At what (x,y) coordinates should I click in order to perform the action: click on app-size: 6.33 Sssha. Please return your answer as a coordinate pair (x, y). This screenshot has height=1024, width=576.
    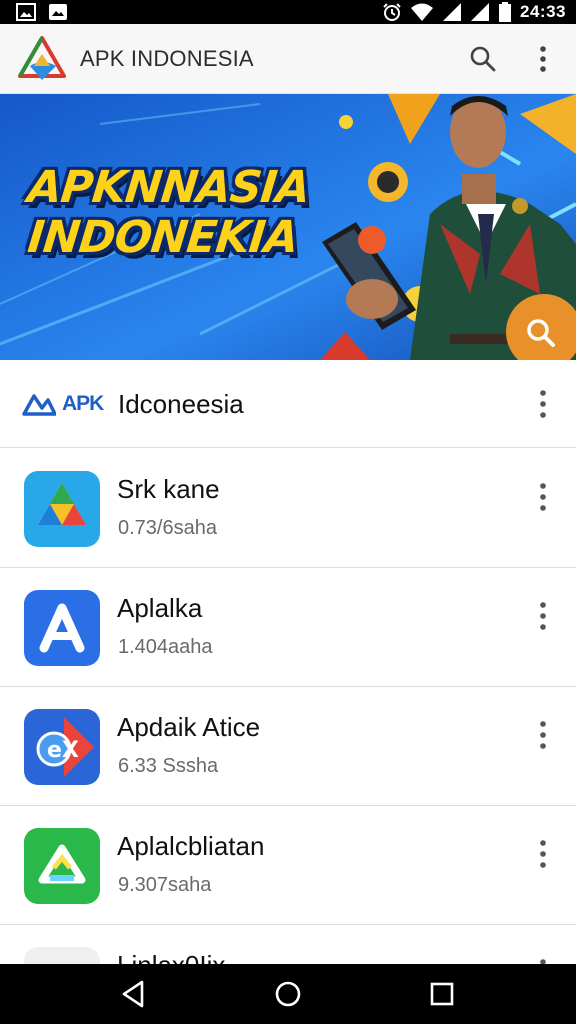
    Looking at the image, I should click on (168, 766).